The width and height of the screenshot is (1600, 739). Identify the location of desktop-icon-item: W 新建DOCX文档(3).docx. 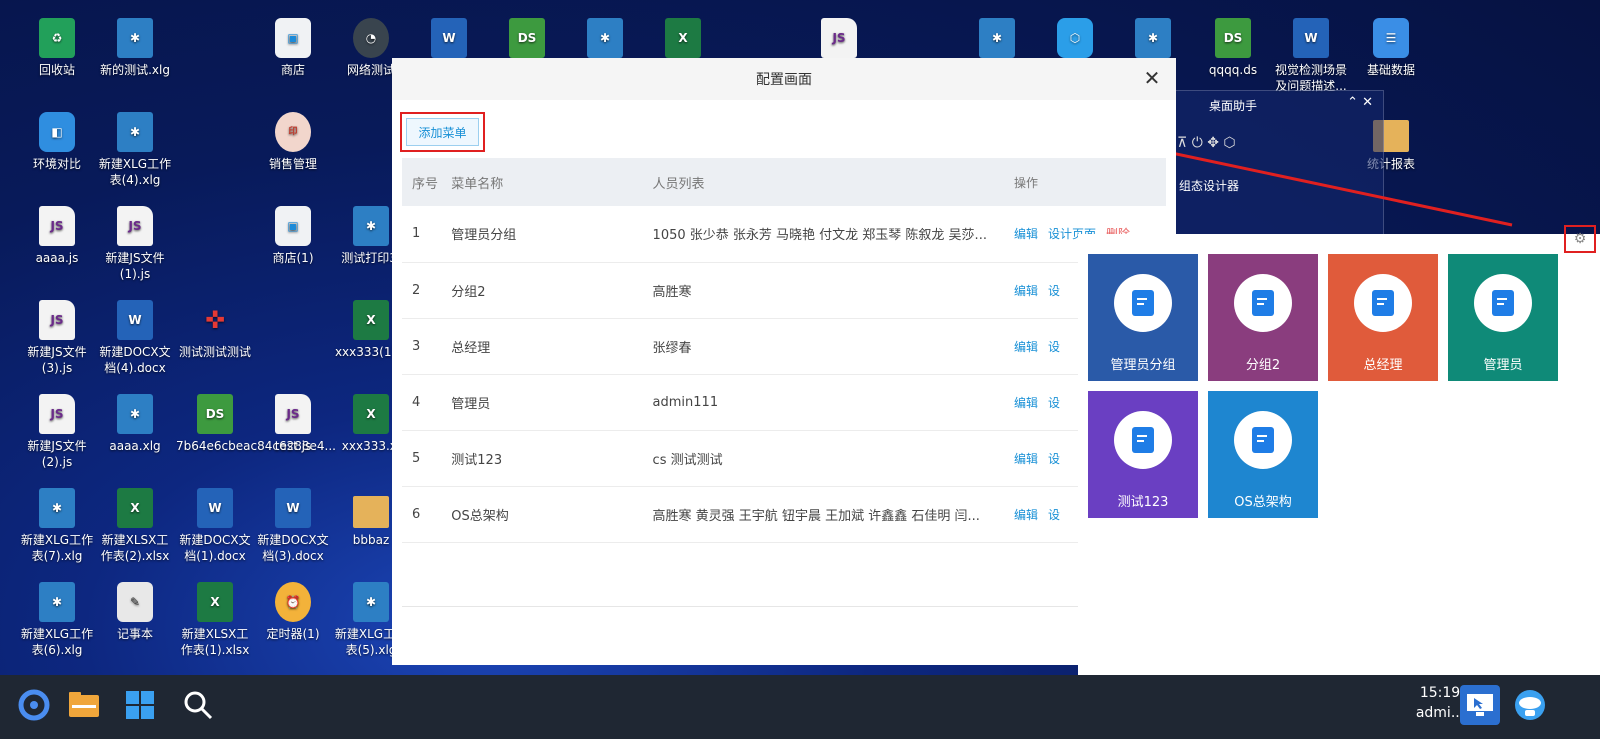
(293, 526).